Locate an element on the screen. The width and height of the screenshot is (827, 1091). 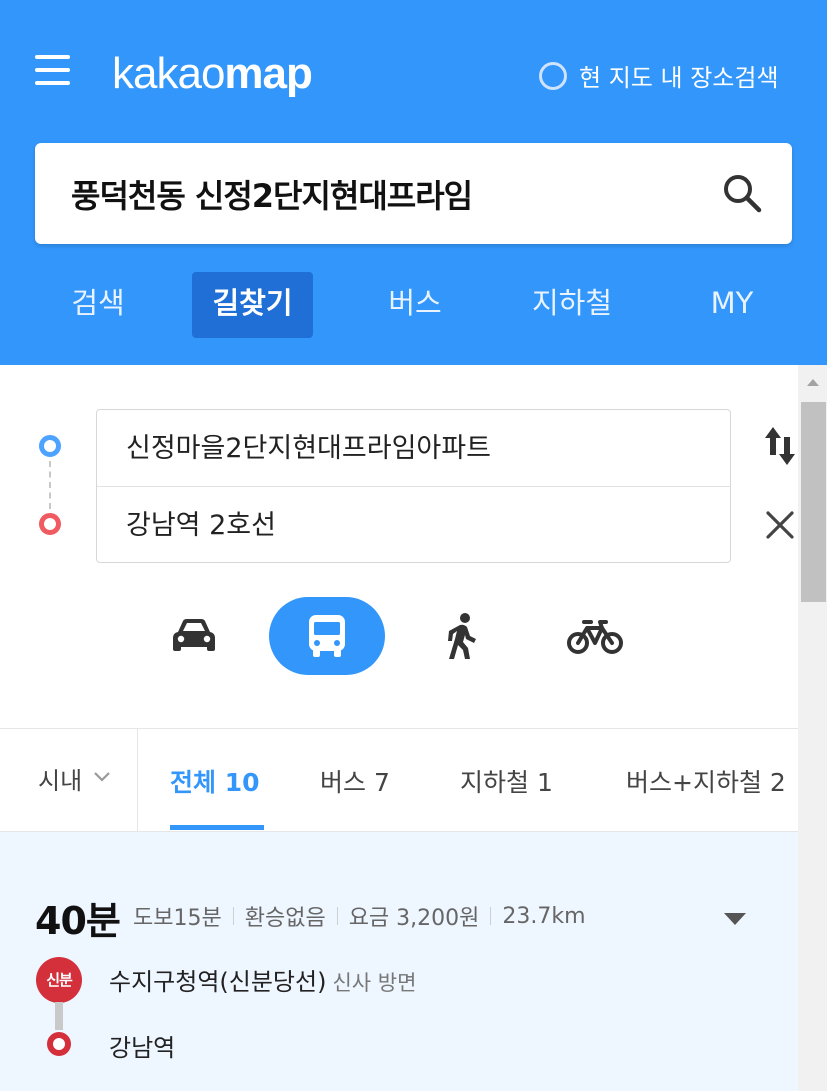
mode-bicycle is located at coordinates (595, 636).